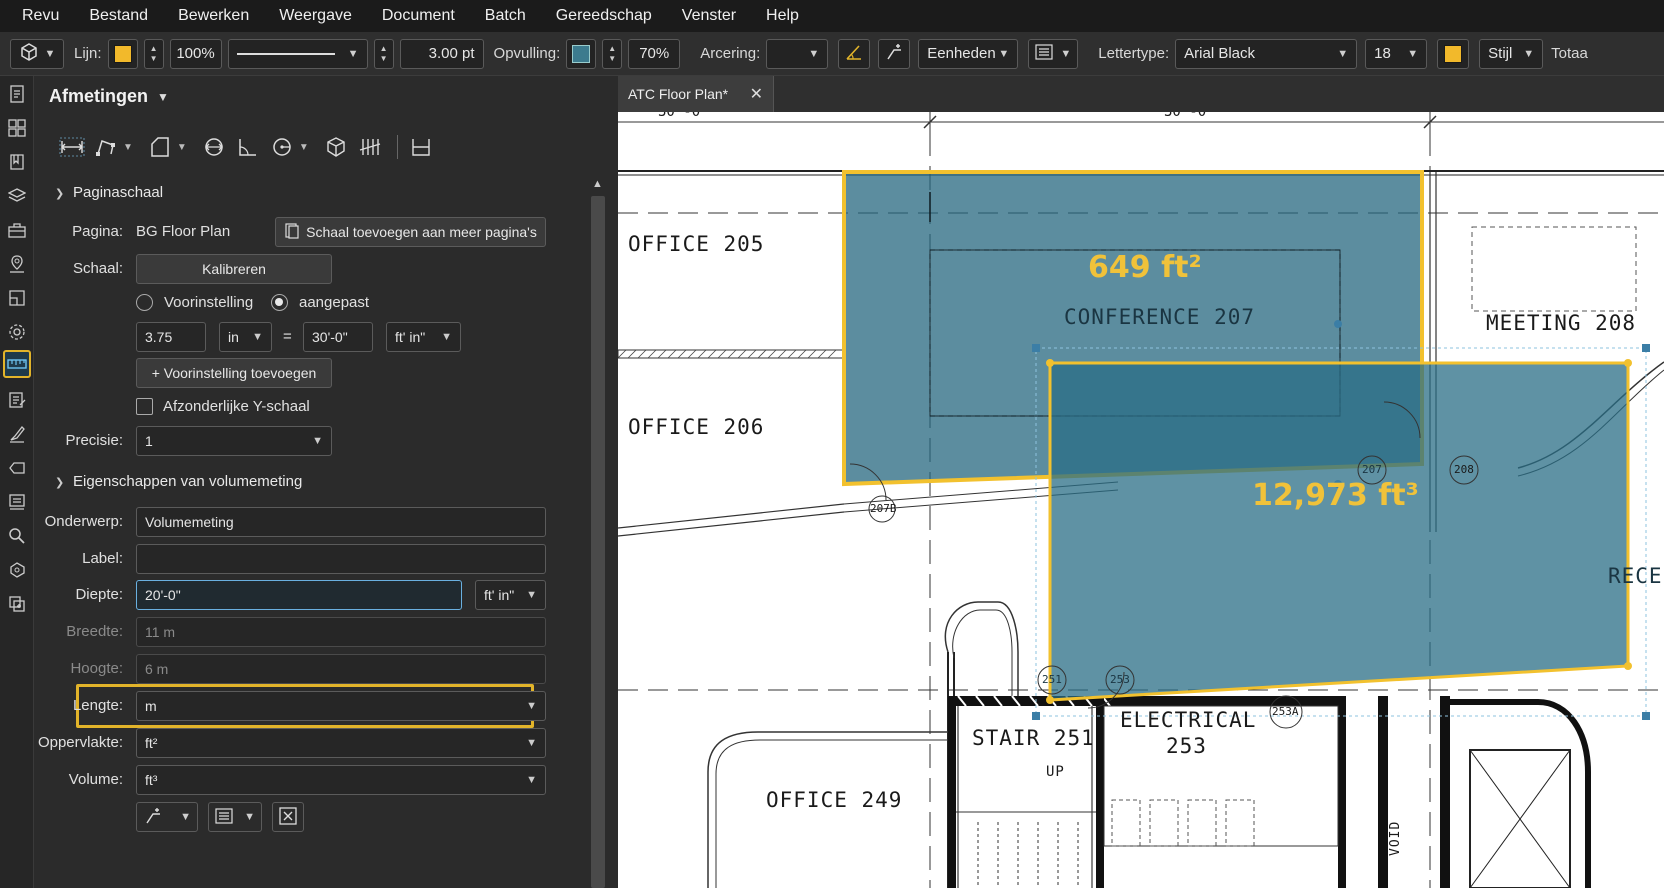 Image resolution: width=1664 pixels, height=888 pixels. What do you see at coordinates (279, 302) in the screenshot?
I see `custom-radio` at bounding box center [279, 302].